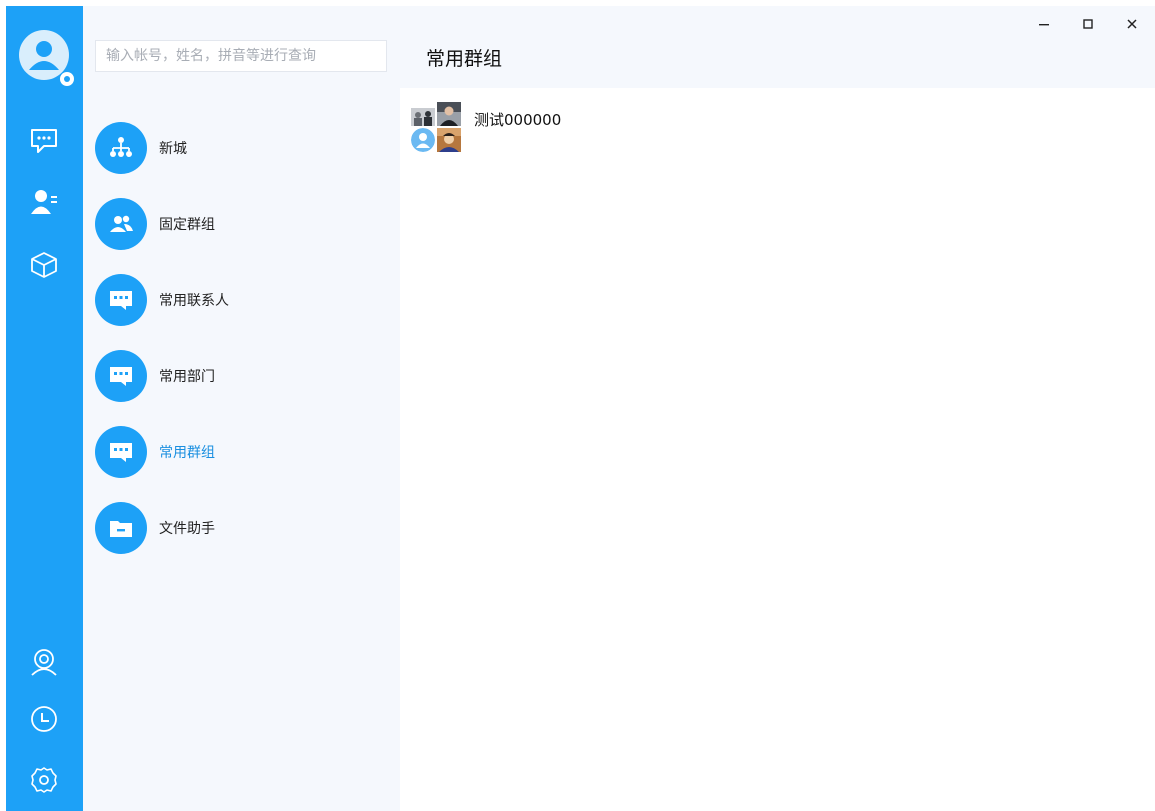 The width and height of the screenshot is (1155, 811). What do you see at coordinates (194, 301) in the screenshot?
I see `category-label: 常用联系人` at bounding box center [194, 301].